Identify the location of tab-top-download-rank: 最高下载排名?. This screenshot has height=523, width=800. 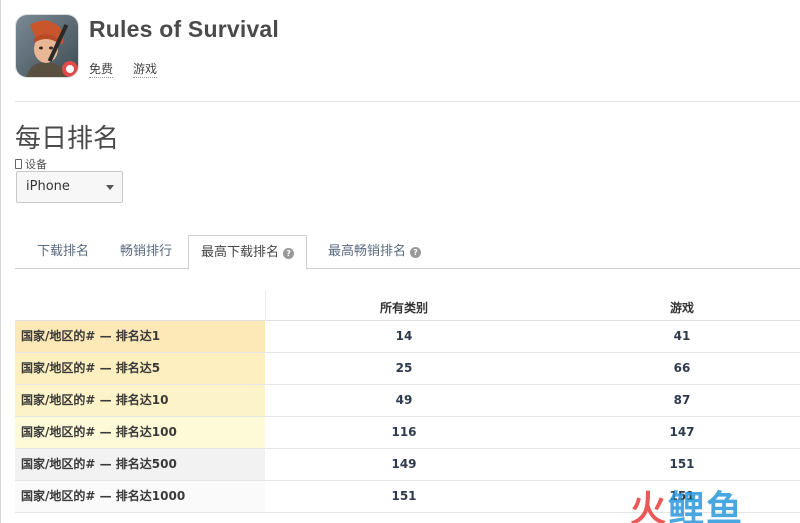
(248, 252).